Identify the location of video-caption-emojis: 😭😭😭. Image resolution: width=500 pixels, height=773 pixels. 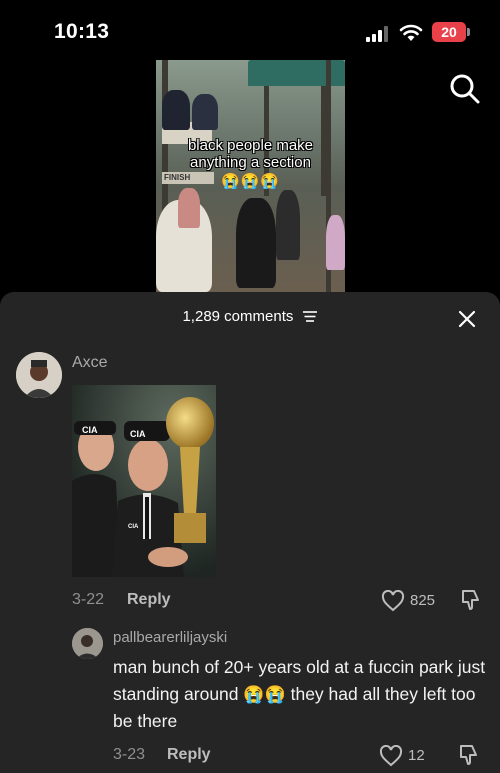
(250, 181).